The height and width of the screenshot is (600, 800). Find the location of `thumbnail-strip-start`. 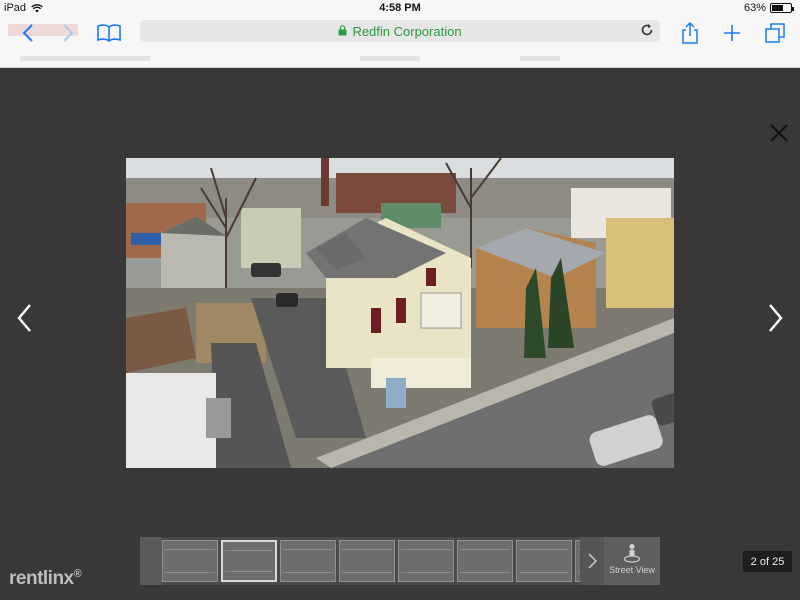

thumbnail-strip-start is located at coordinates (151, 561).